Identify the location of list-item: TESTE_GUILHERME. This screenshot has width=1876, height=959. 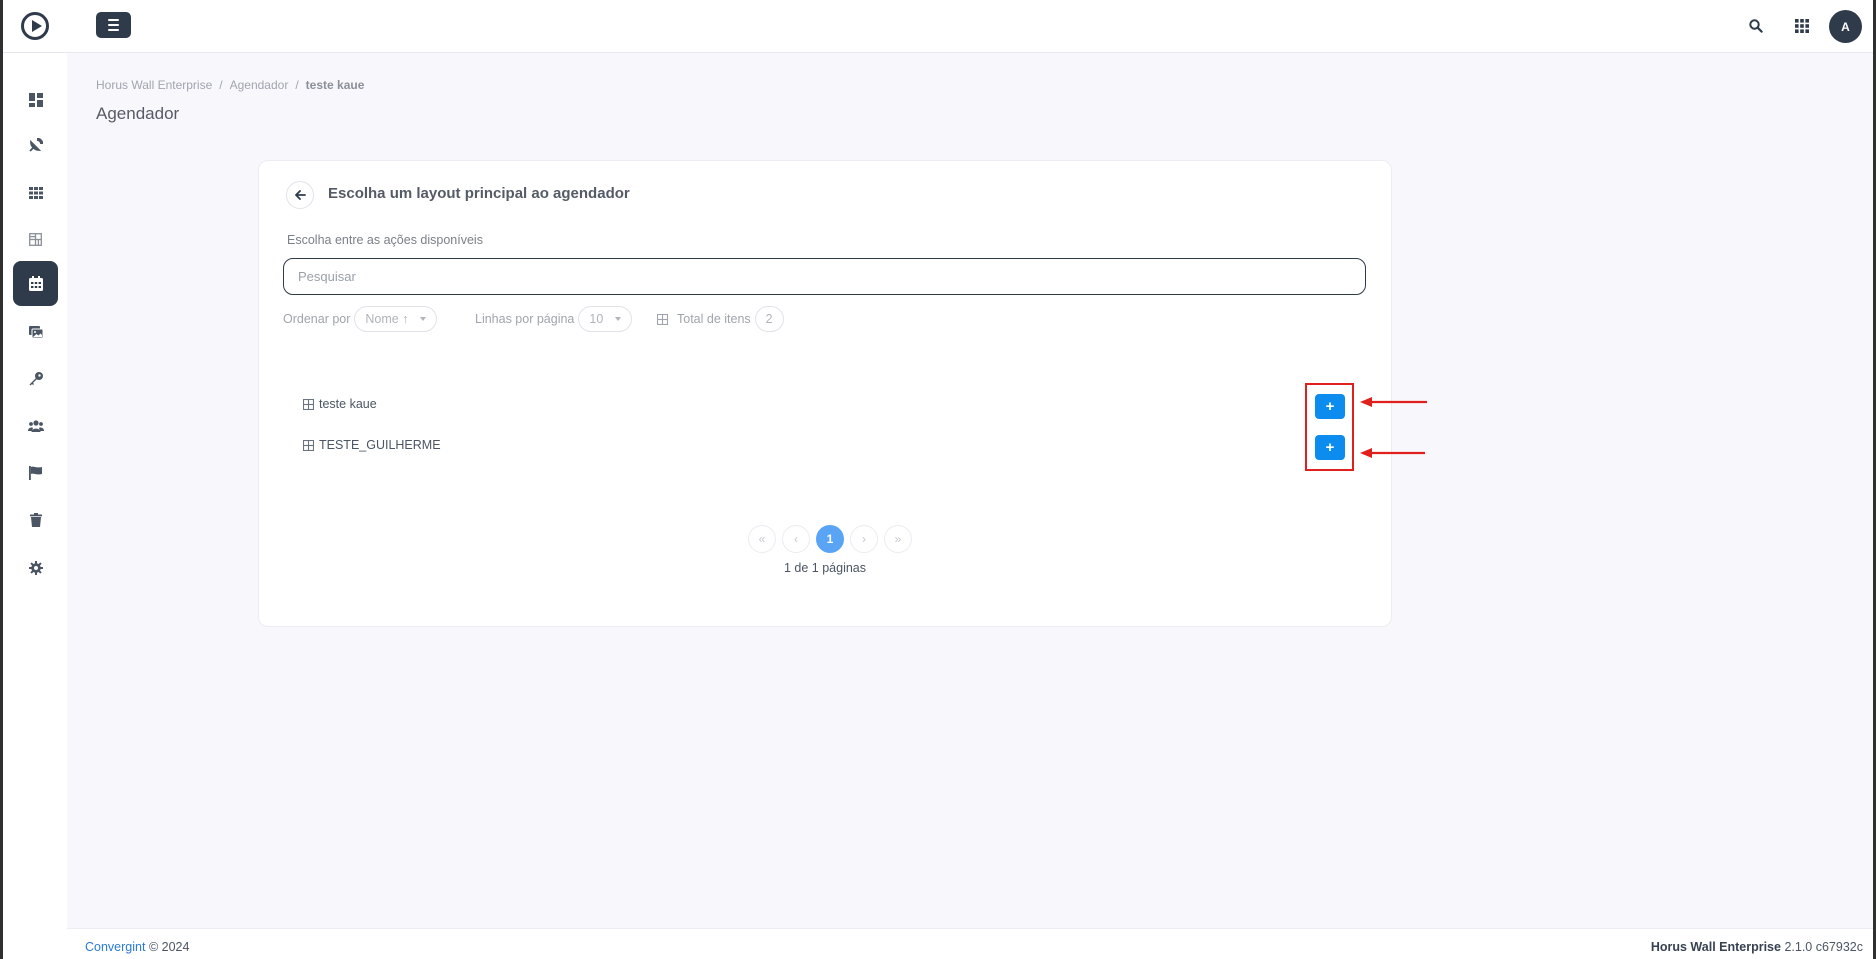
(372, 445).